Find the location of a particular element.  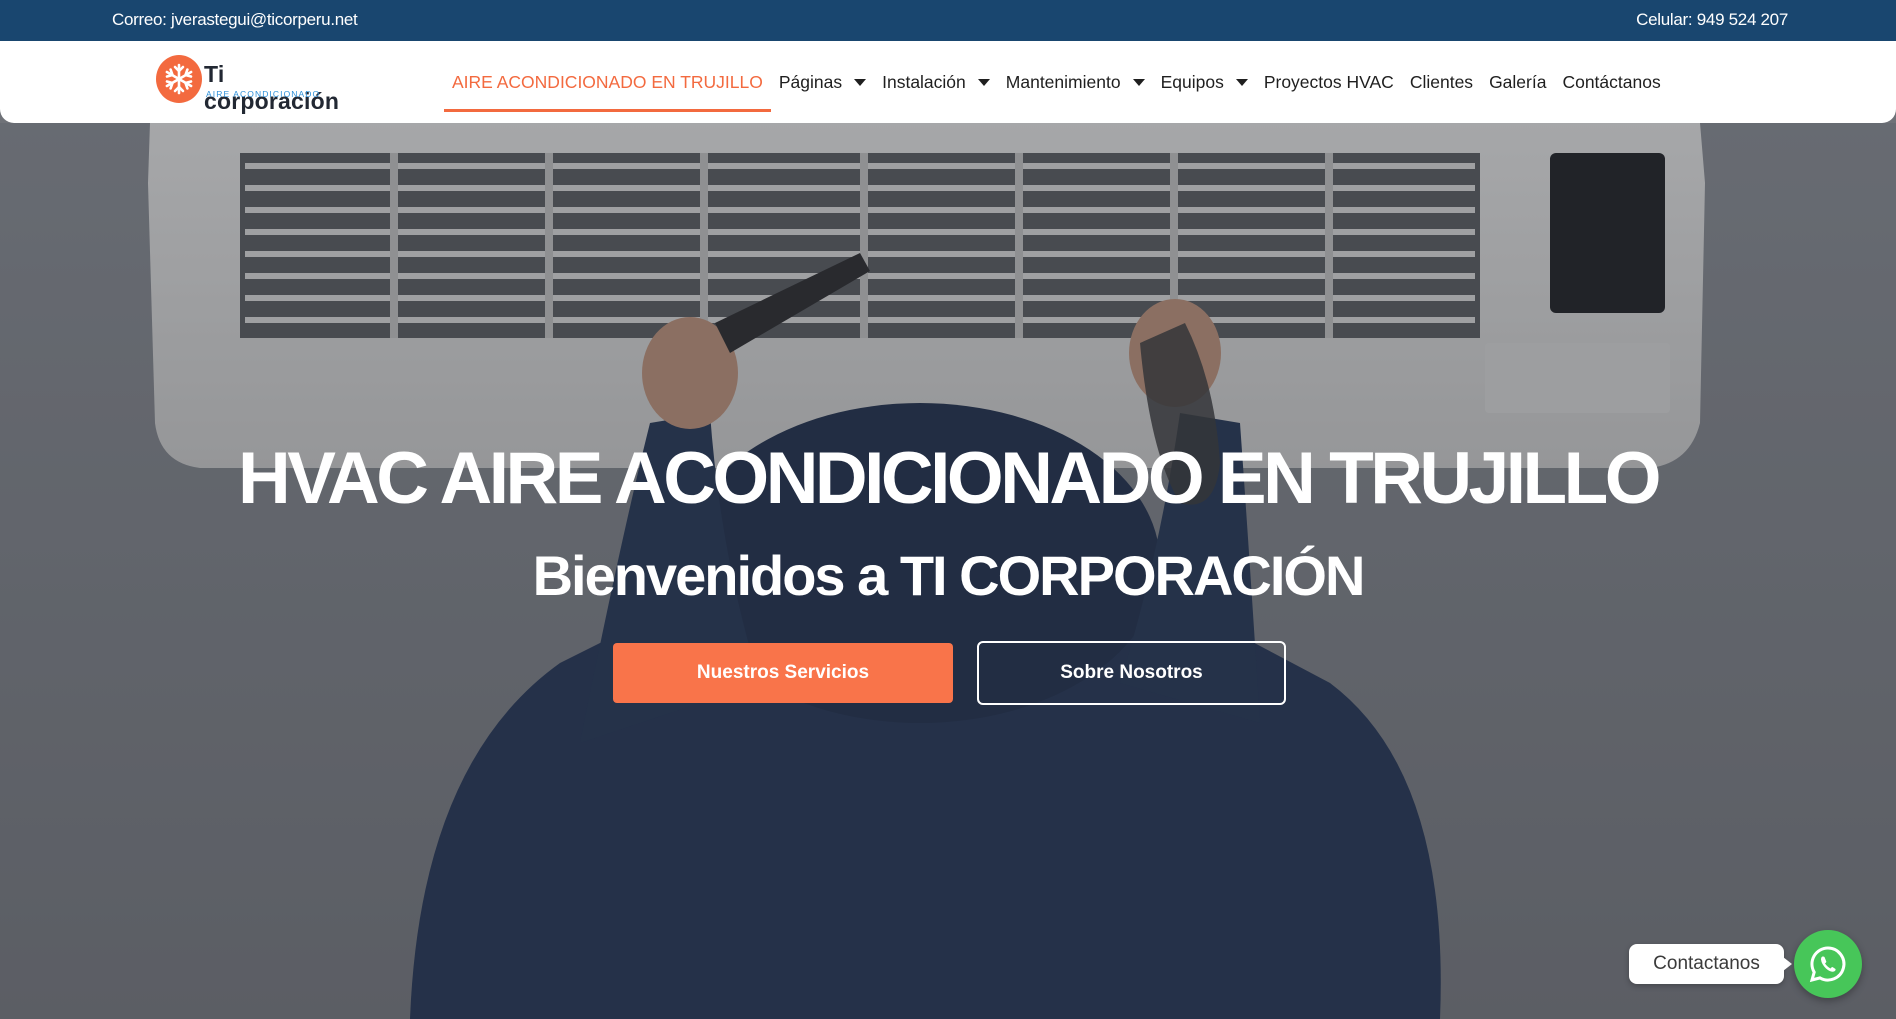

nav-item-label: AIRE ACONDICIONADO EN TRUJILLO is located at coordinates (607, 81).